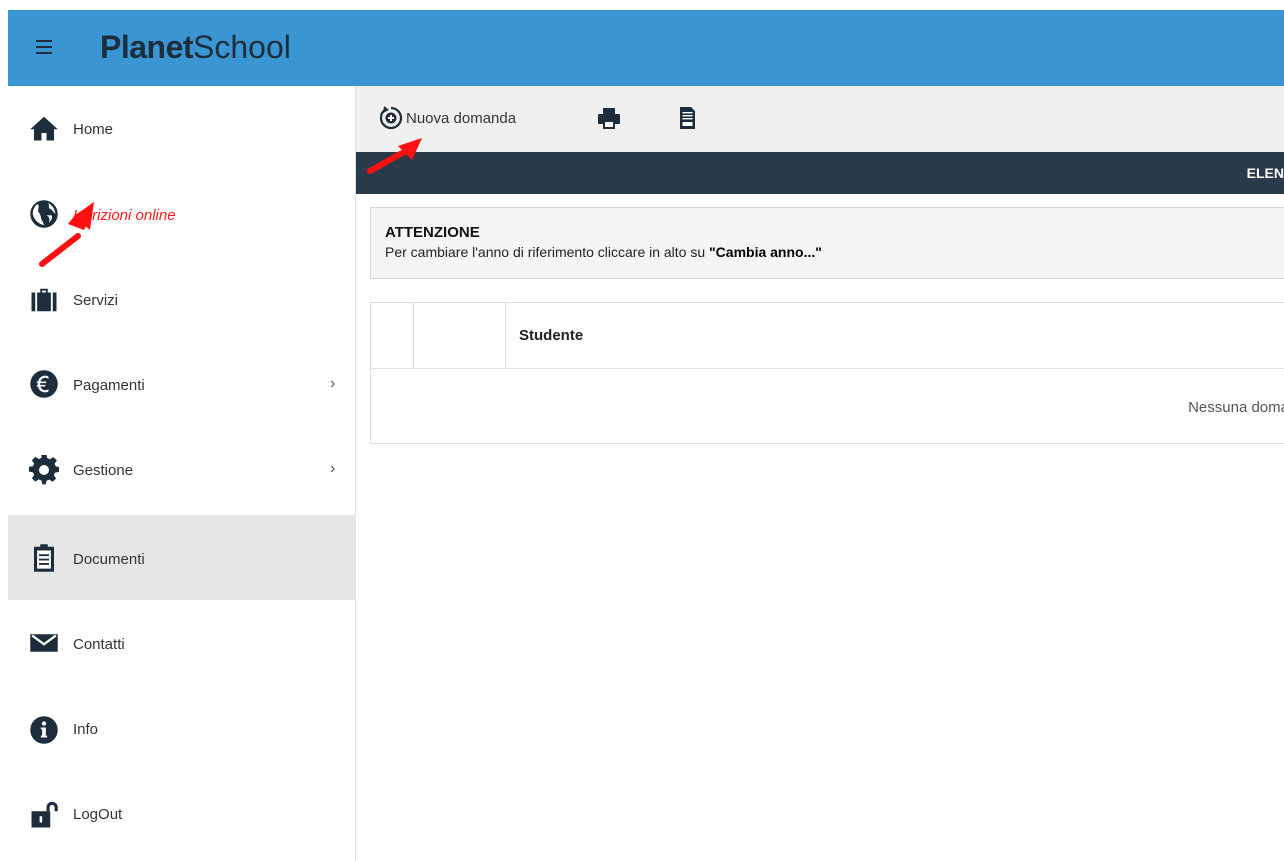 The height and width of the screenshot is (861, 1284). What do you see at coordinates (242, 47) in the screenshot?
I see `brand-regular: School` at bounding box center [242, 47].